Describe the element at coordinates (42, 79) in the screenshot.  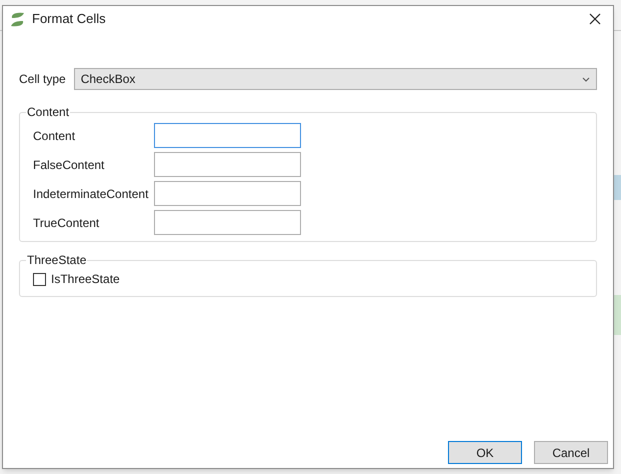
I see `cell-type-label: Cell type` at that location.